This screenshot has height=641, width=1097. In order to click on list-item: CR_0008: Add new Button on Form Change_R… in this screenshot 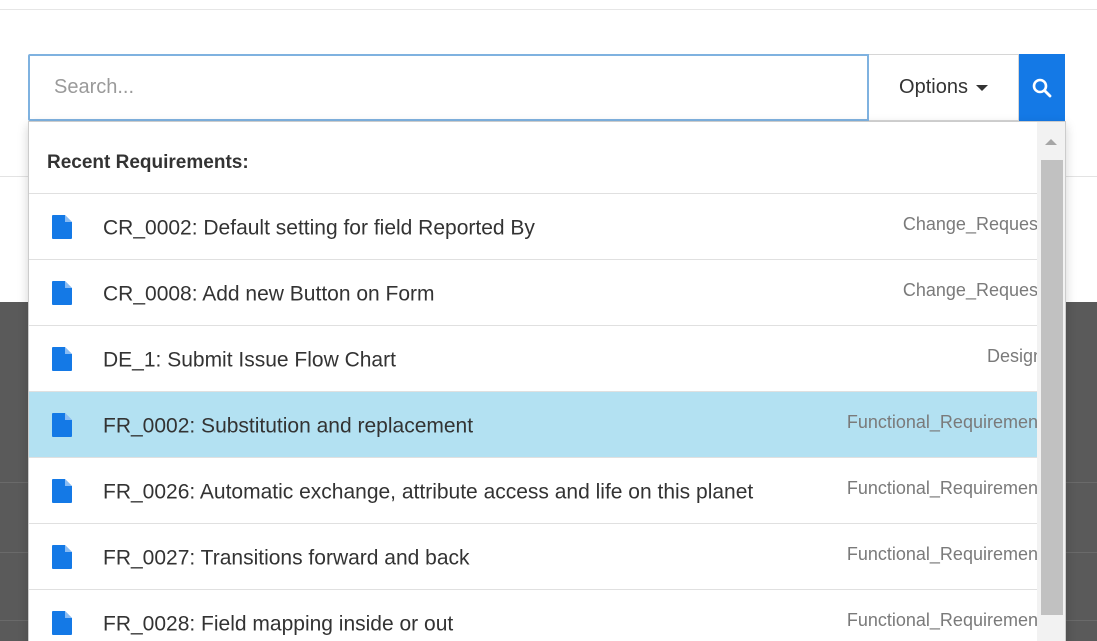, I will do `click(542, 292)`.